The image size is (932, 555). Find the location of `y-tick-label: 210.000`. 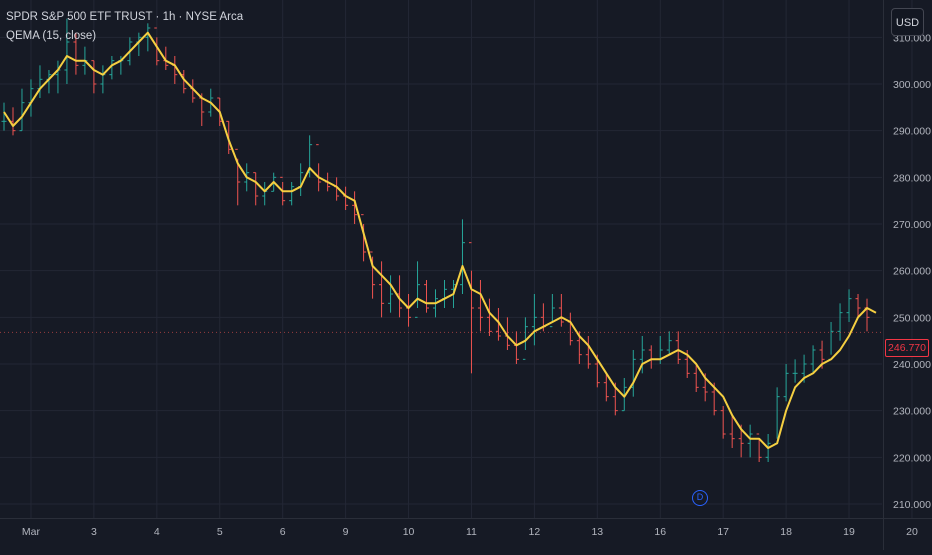

y-tick-label: 210.000 is located at coordinates (912, 505).